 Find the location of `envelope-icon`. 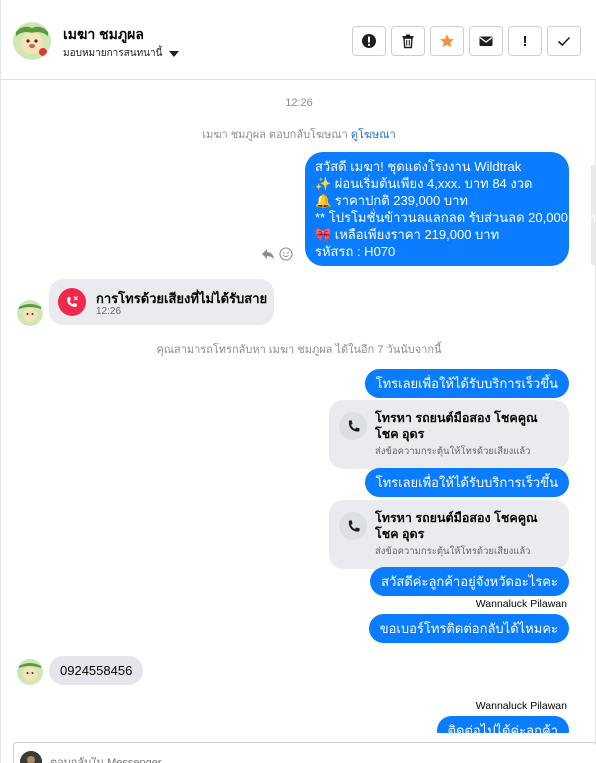

envelope-icon is located at coordinates (486, 41).